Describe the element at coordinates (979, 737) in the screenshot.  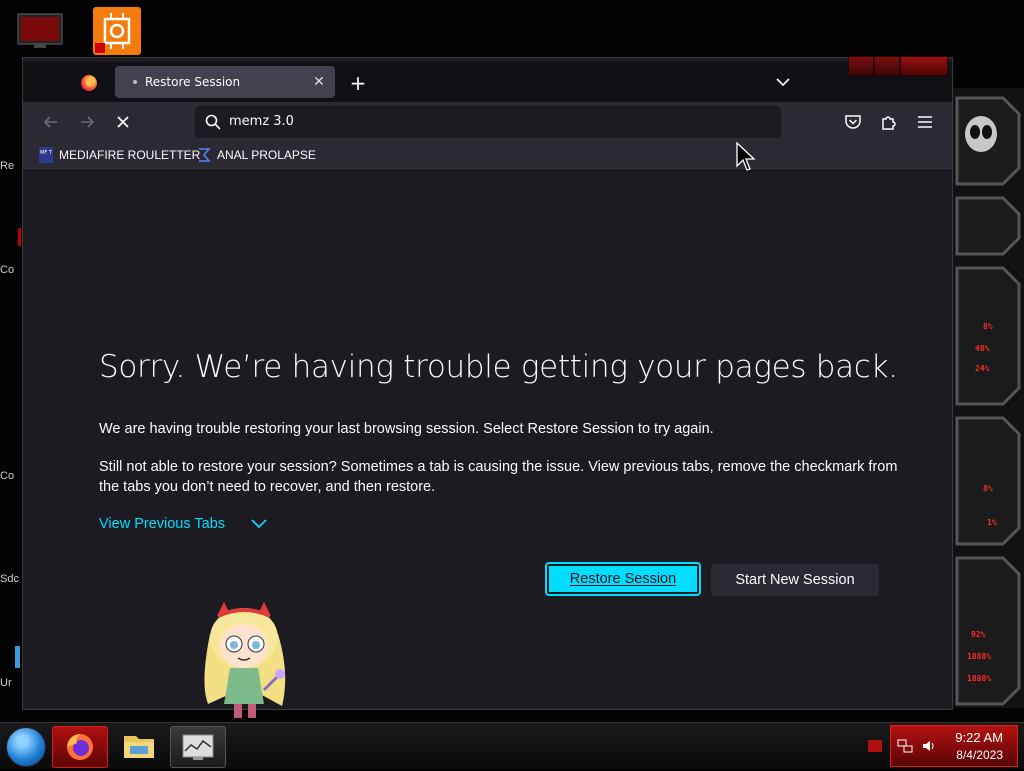
I see `clock-time: 9:22 AM` at that location.